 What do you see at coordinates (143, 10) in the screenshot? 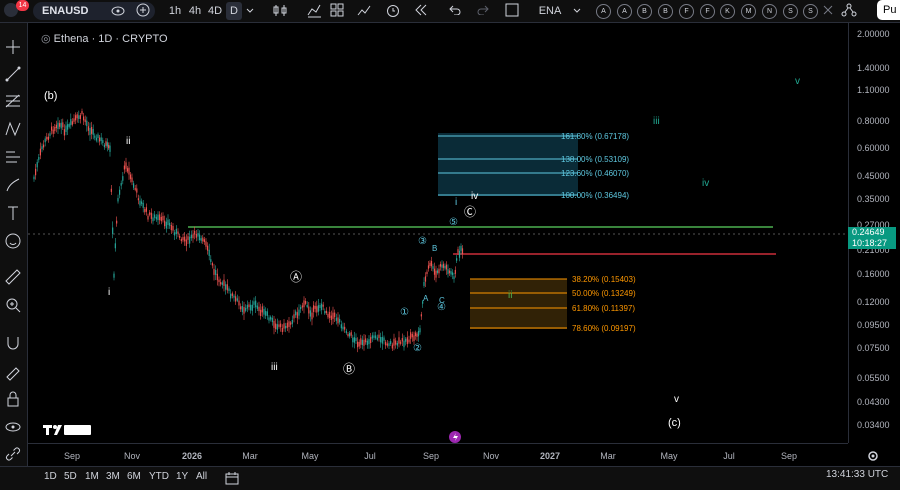
I see `add-symbol-icon` at bounding box center [143, 10].